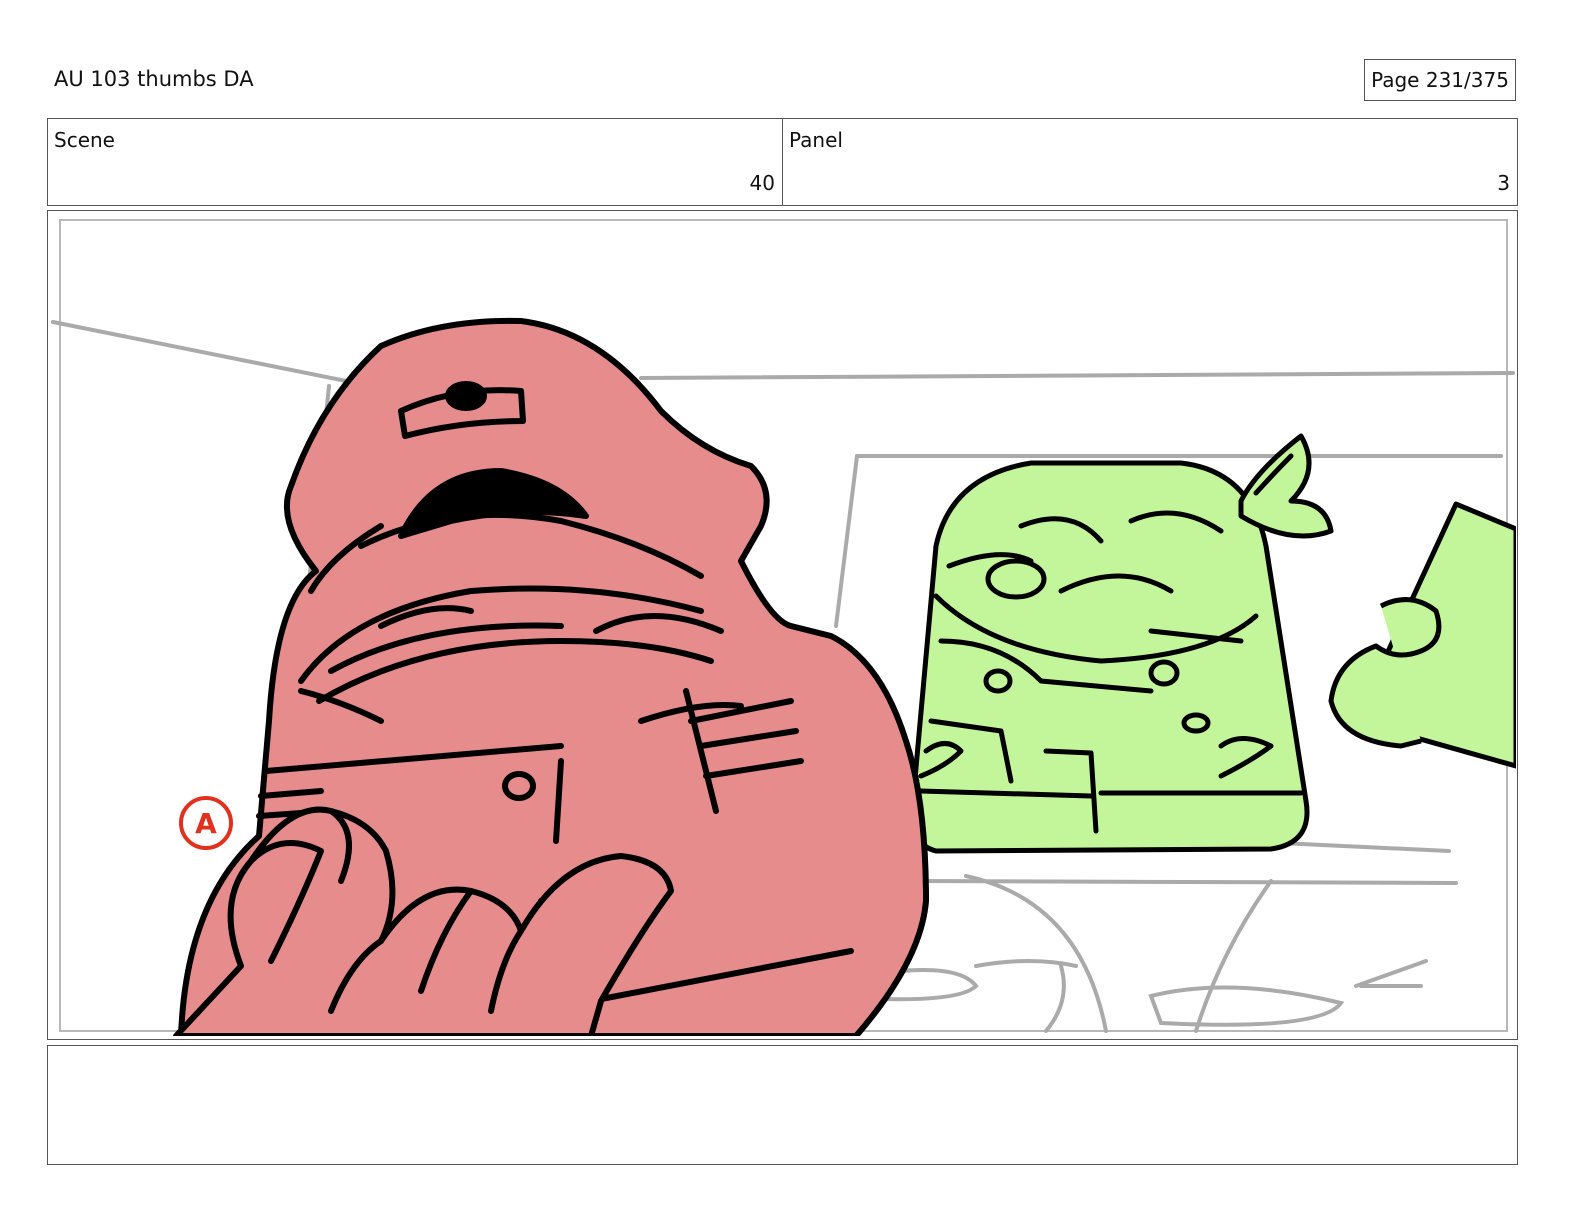 The height and width of the screenshot is (1224, 1584). I want to click on scene-number: 40, so click(762, 183).